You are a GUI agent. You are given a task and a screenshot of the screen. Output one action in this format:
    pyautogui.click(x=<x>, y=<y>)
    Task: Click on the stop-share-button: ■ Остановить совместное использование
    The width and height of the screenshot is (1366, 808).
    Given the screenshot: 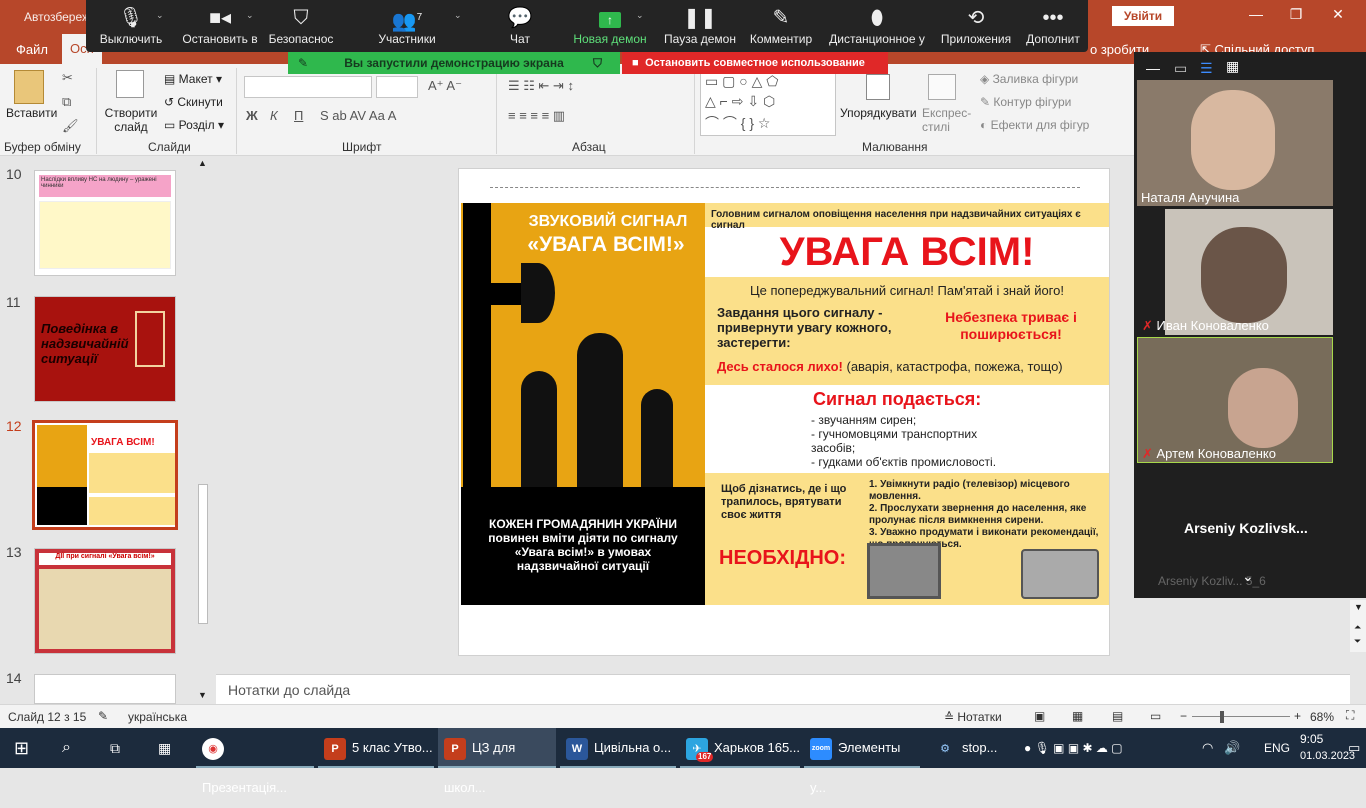 What is the action you would take?
    pyautogui.click(x=755, y=63)
    